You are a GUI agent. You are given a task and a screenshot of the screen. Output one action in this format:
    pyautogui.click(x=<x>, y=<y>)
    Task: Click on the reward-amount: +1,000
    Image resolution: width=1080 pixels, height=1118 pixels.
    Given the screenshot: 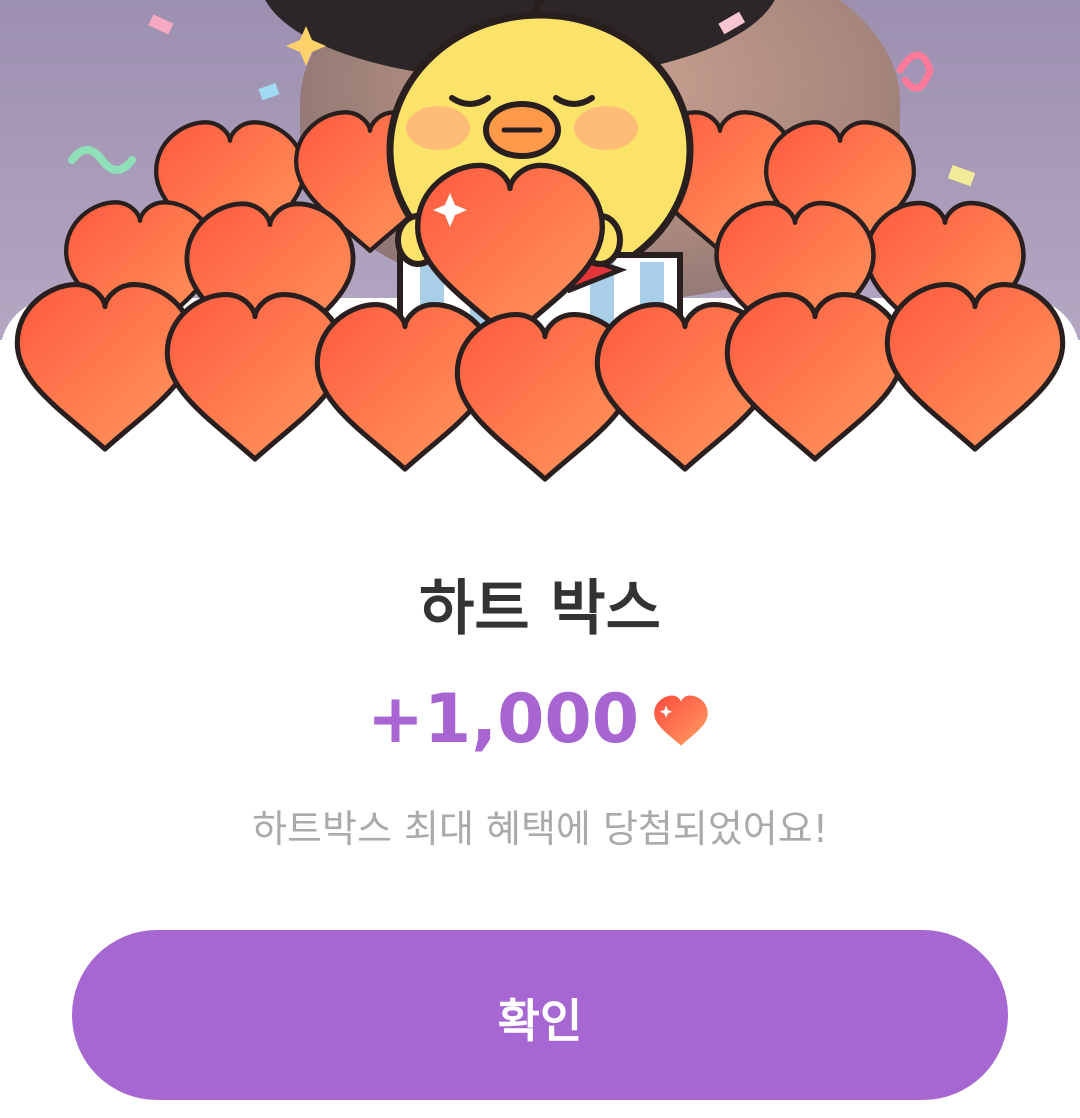 What is the action you would take?
    pyautogui.click(x=503, y=719)
    